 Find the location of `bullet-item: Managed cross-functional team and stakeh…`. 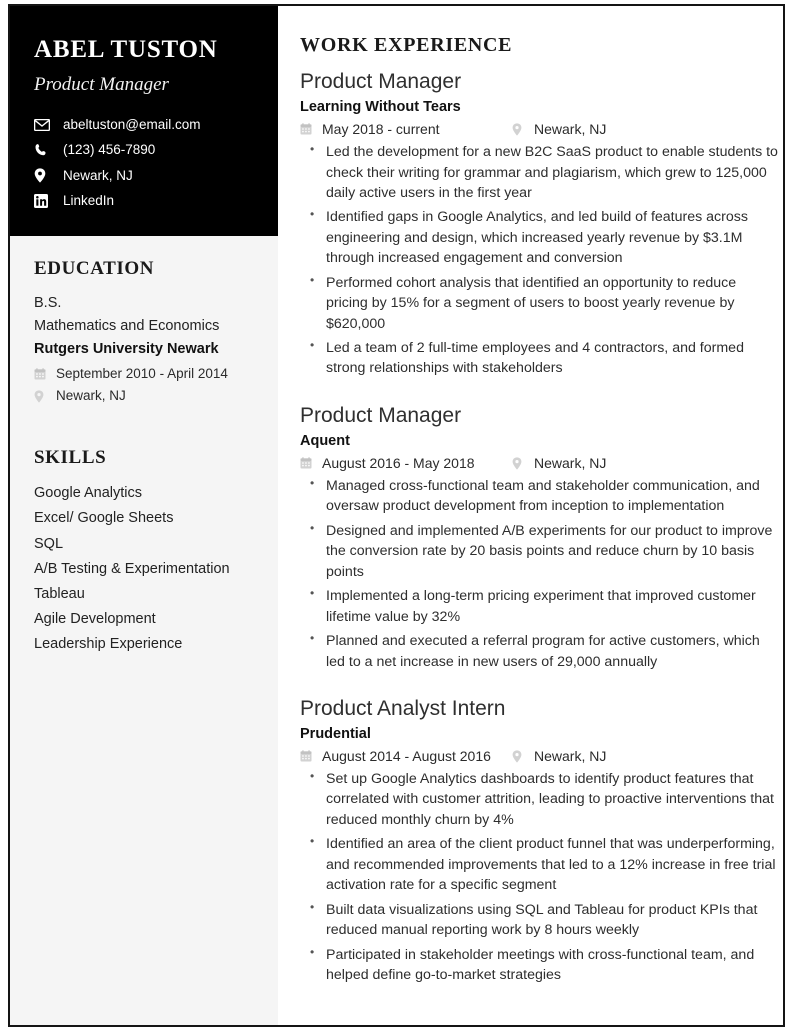

bullet-item: Managed cross-functional team and stakeh… is located at coordinates (543, 496).